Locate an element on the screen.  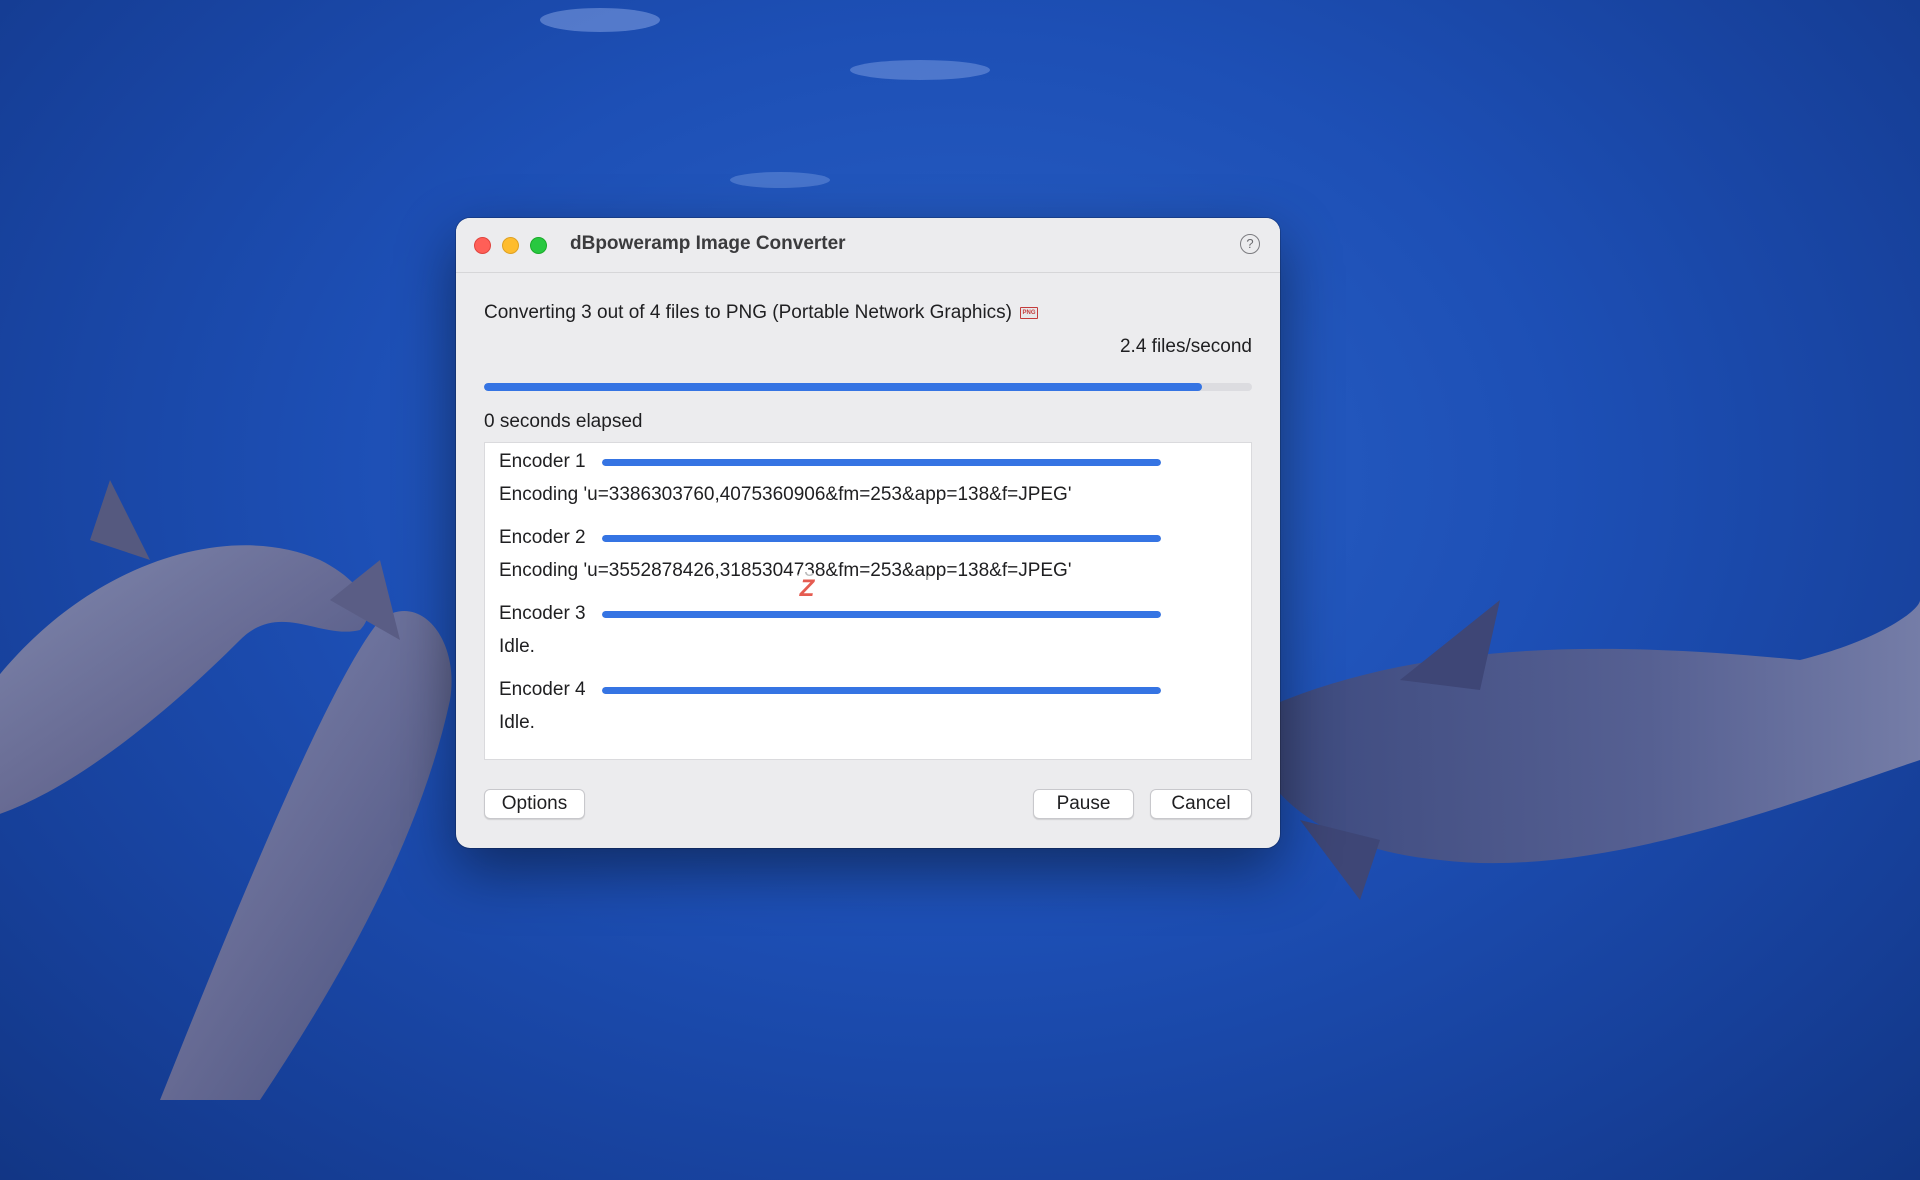
encoder-row: Encoder 4 Idle. is located at coordinates (869, 706).